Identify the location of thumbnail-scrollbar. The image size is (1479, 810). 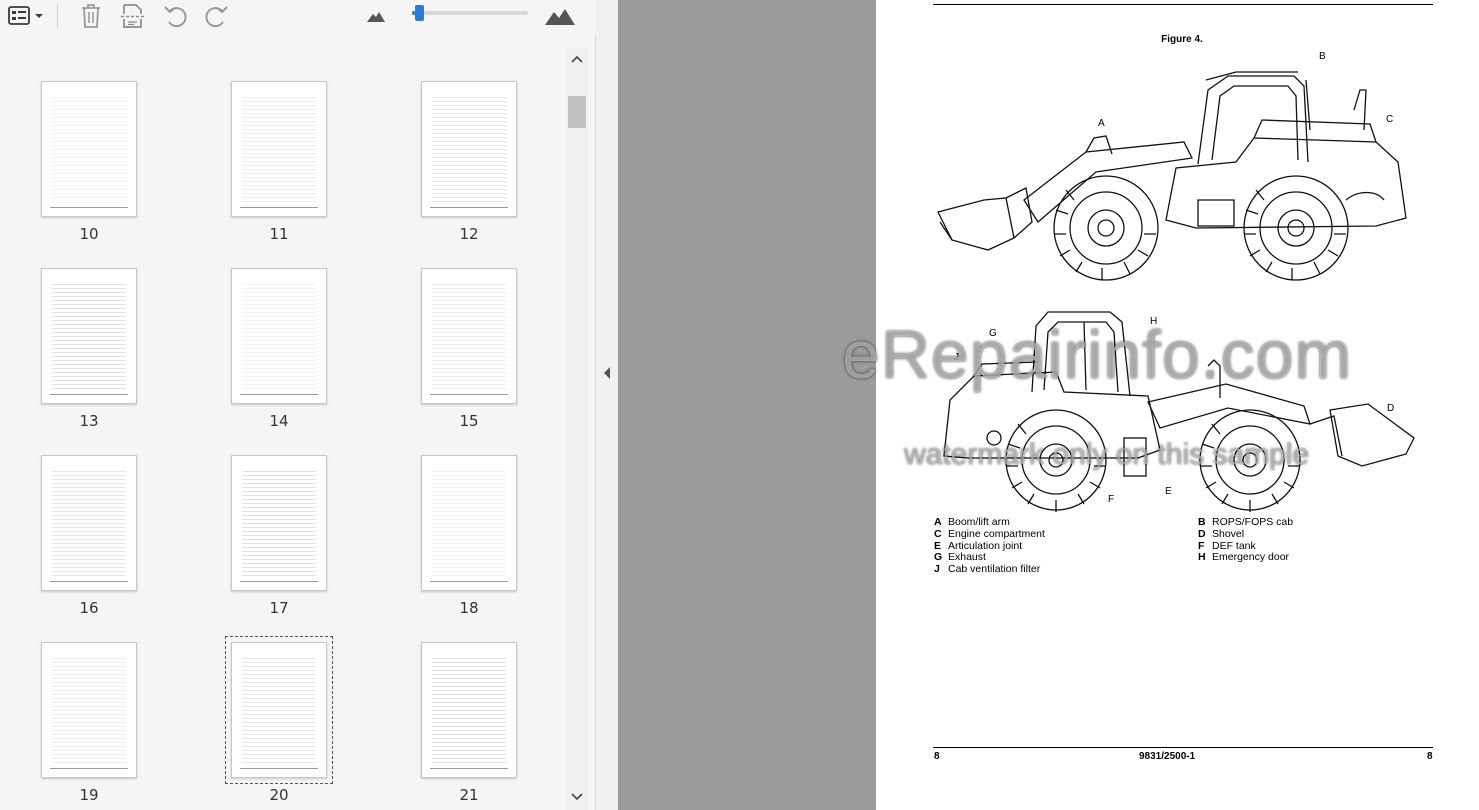
(577, 429).